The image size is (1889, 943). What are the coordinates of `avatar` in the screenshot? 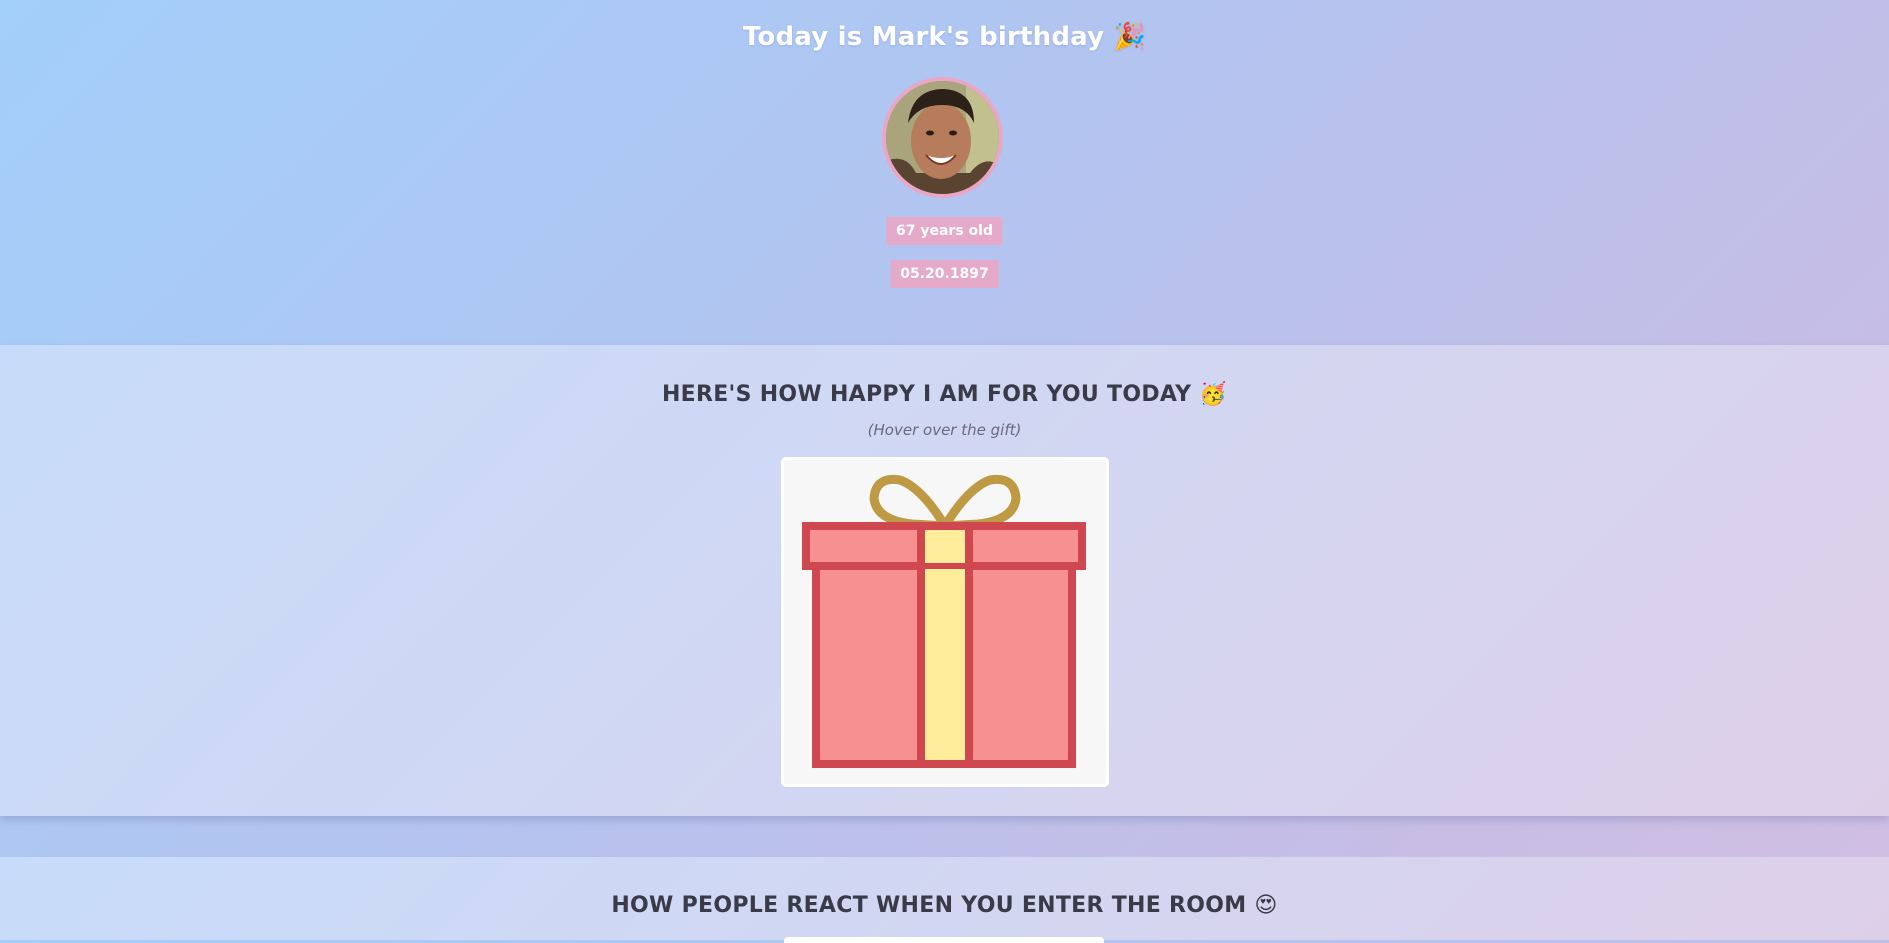 It's located at (942, 137).